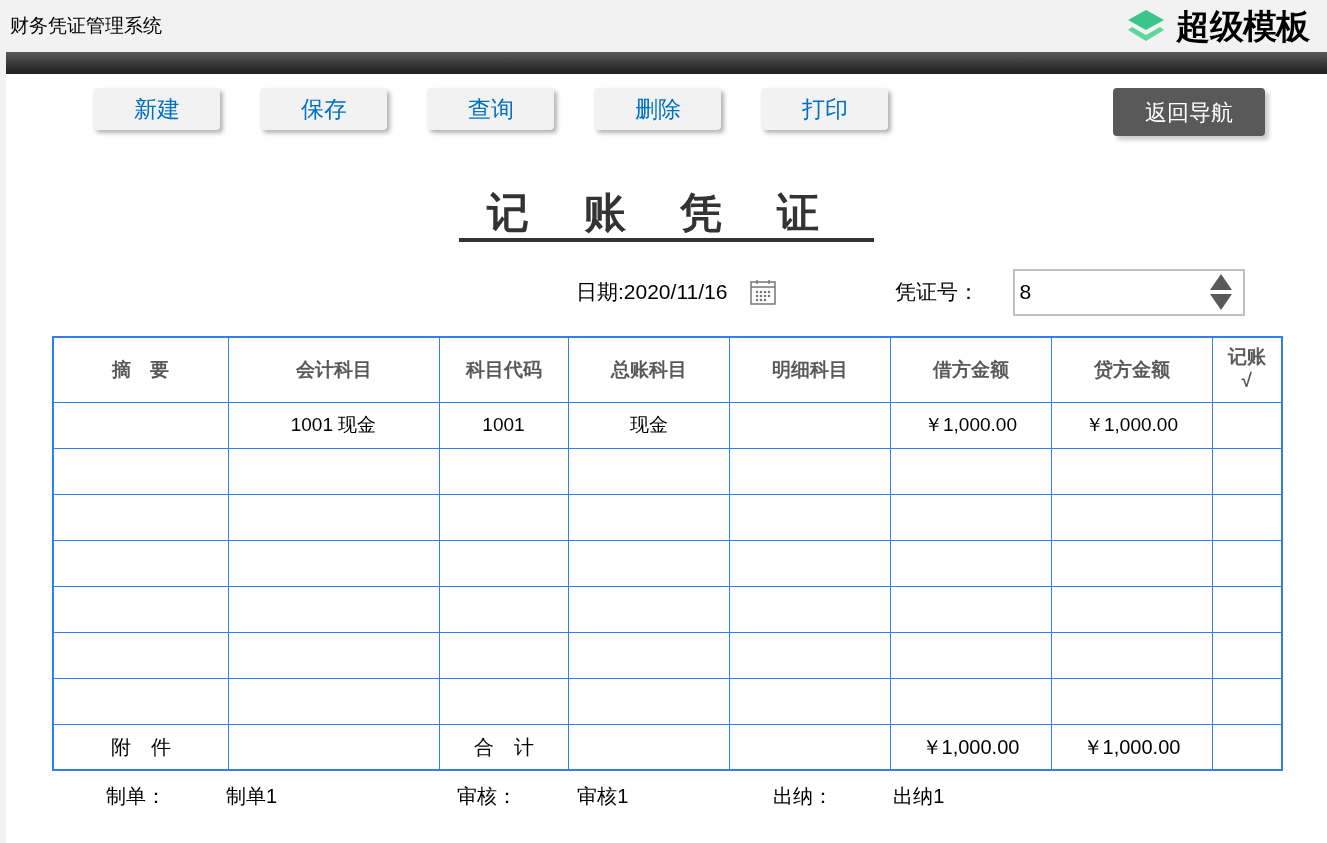 The height and width of the screenshot is (843, 1327). I want to click on column-header: 科目代码, so click(503, 369).